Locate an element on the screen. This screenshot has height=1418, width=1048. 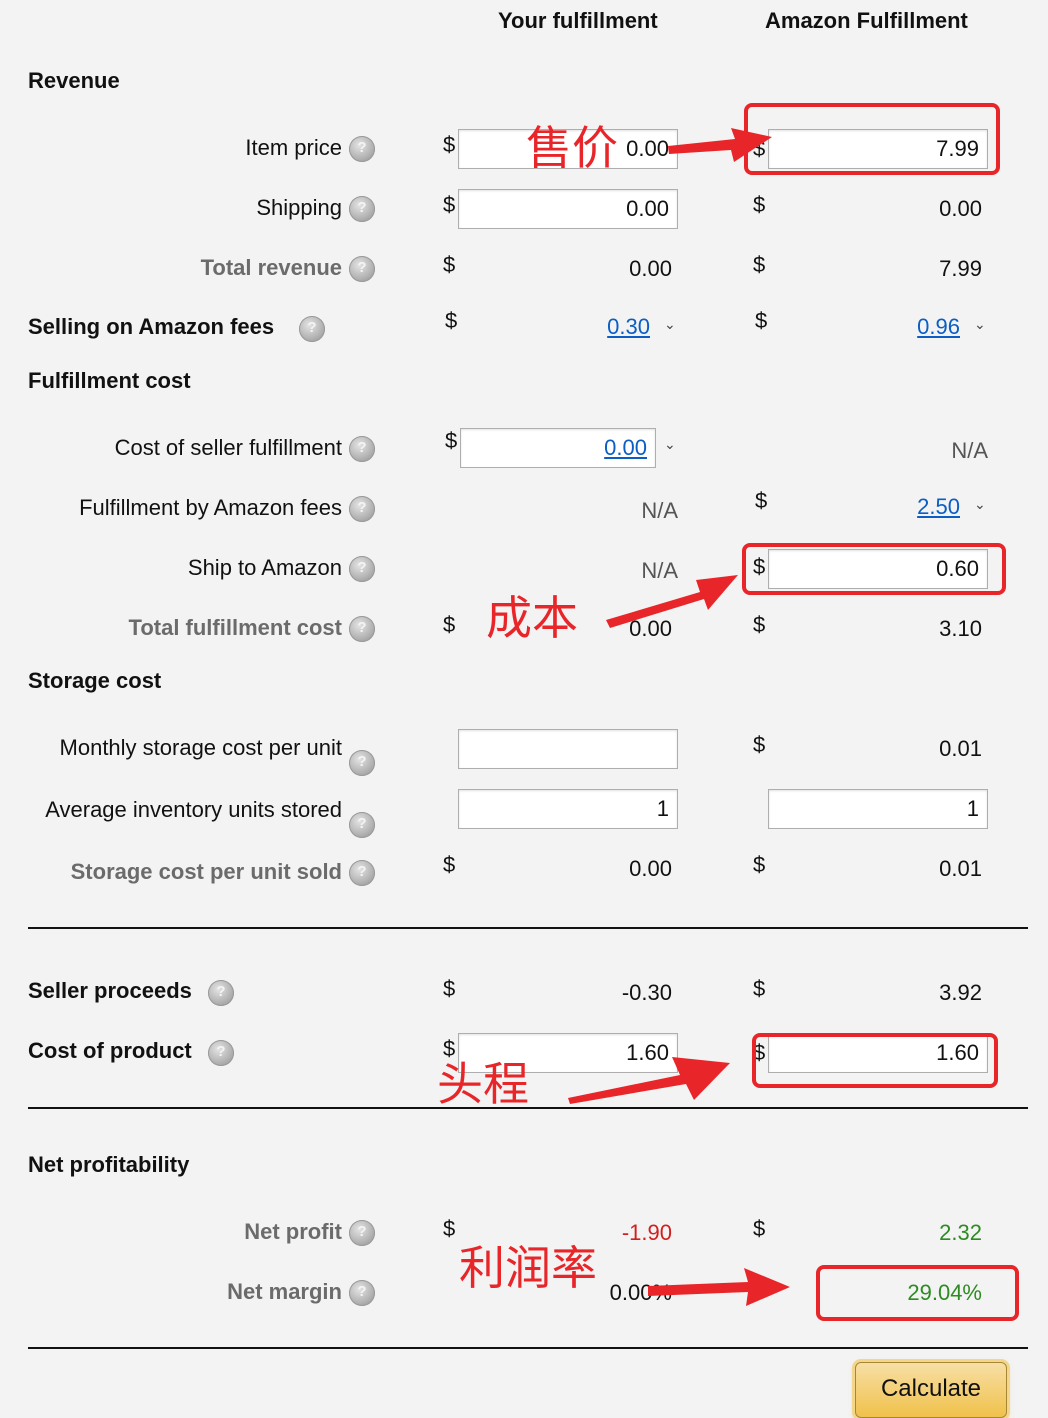
arrow-cost is located at coordinates (672, 601).